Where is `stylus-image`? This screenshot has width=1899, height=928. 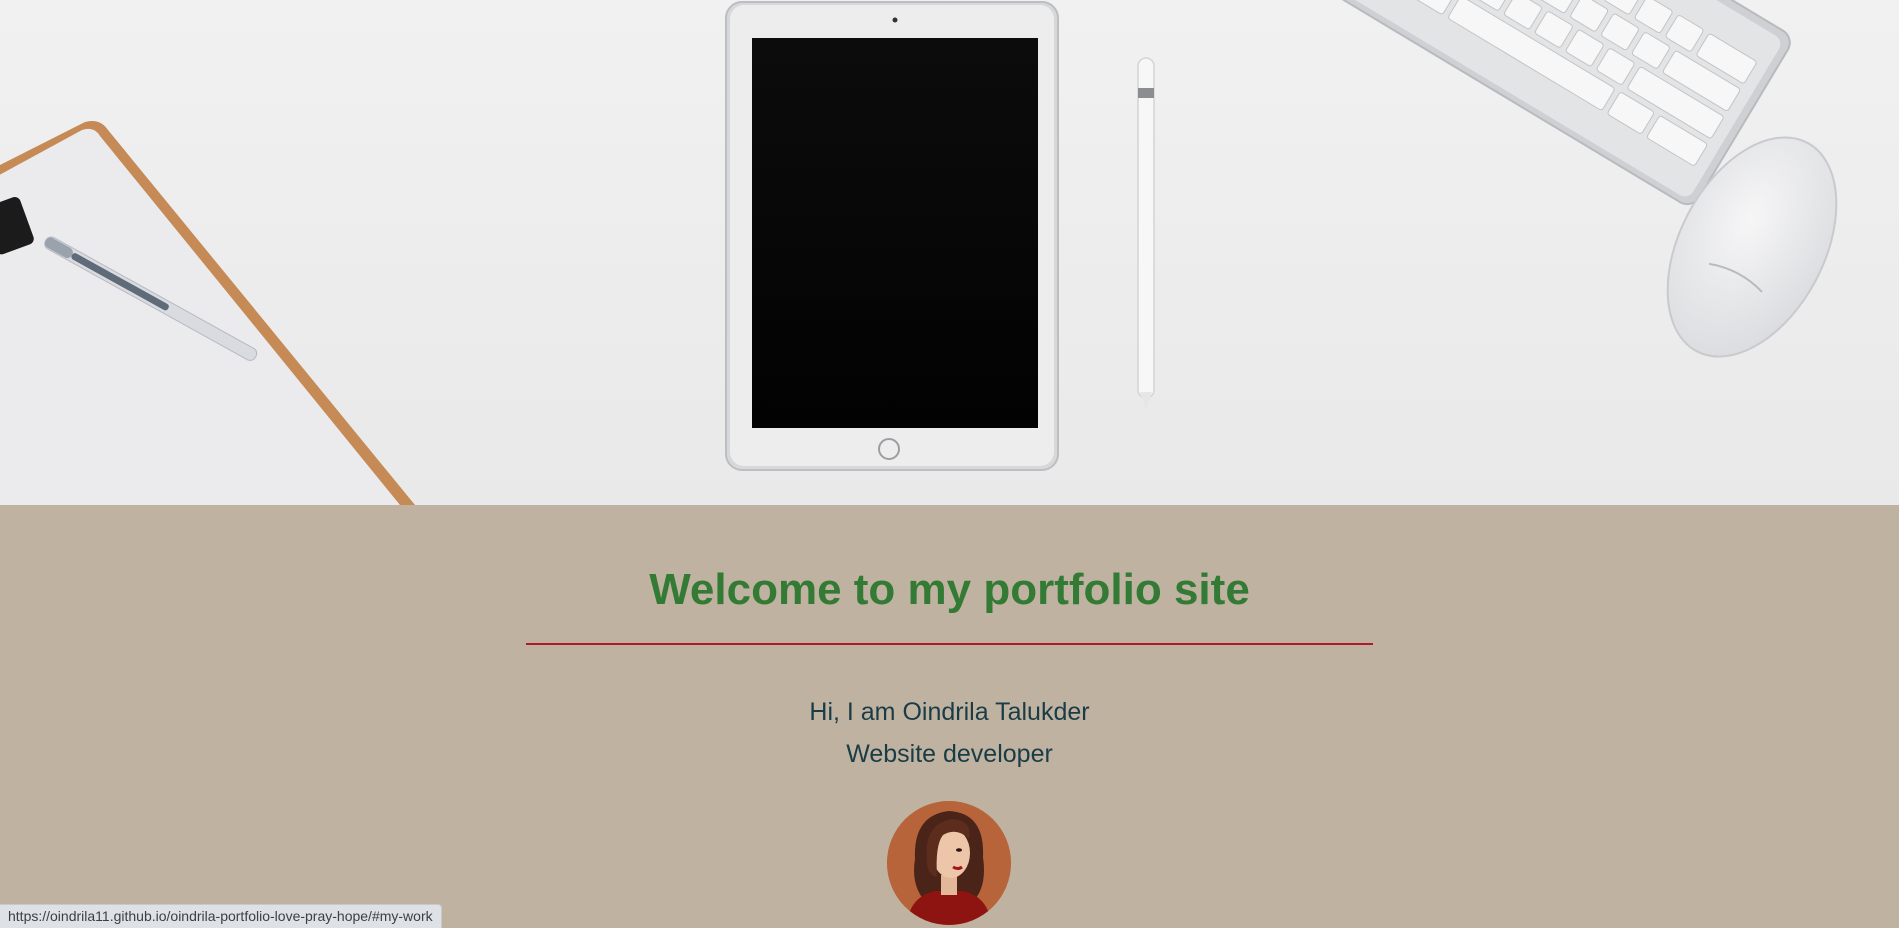
stylus-image is located at coordinates (1146, 233).